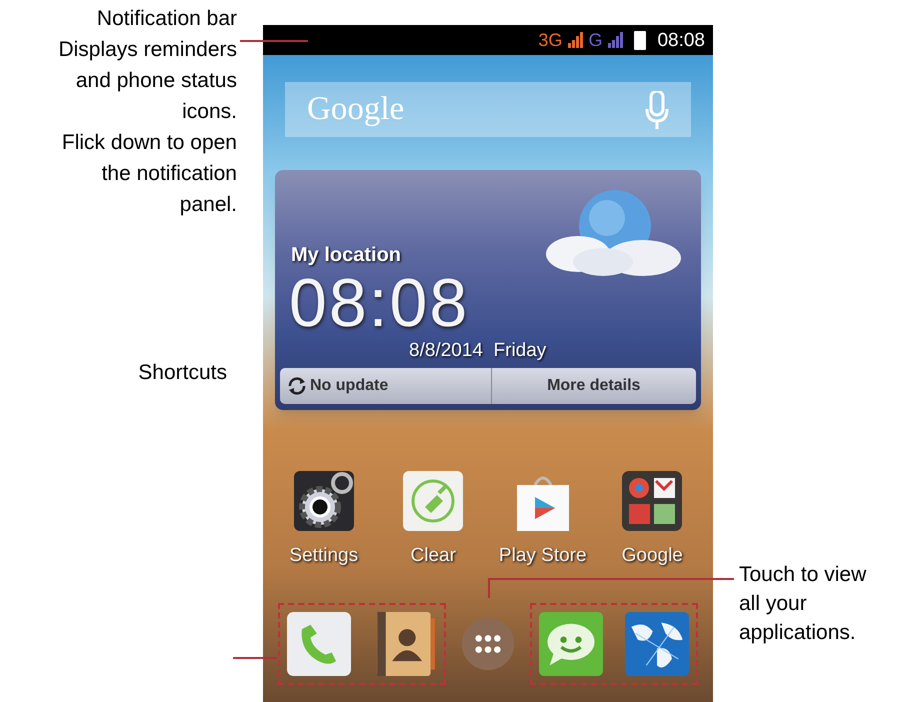 This screenshot has width=908, height=702. What do you see at coordinates (640, 40) in the screenshot?
I see `battery-icon` at bounding box center [640, 40].